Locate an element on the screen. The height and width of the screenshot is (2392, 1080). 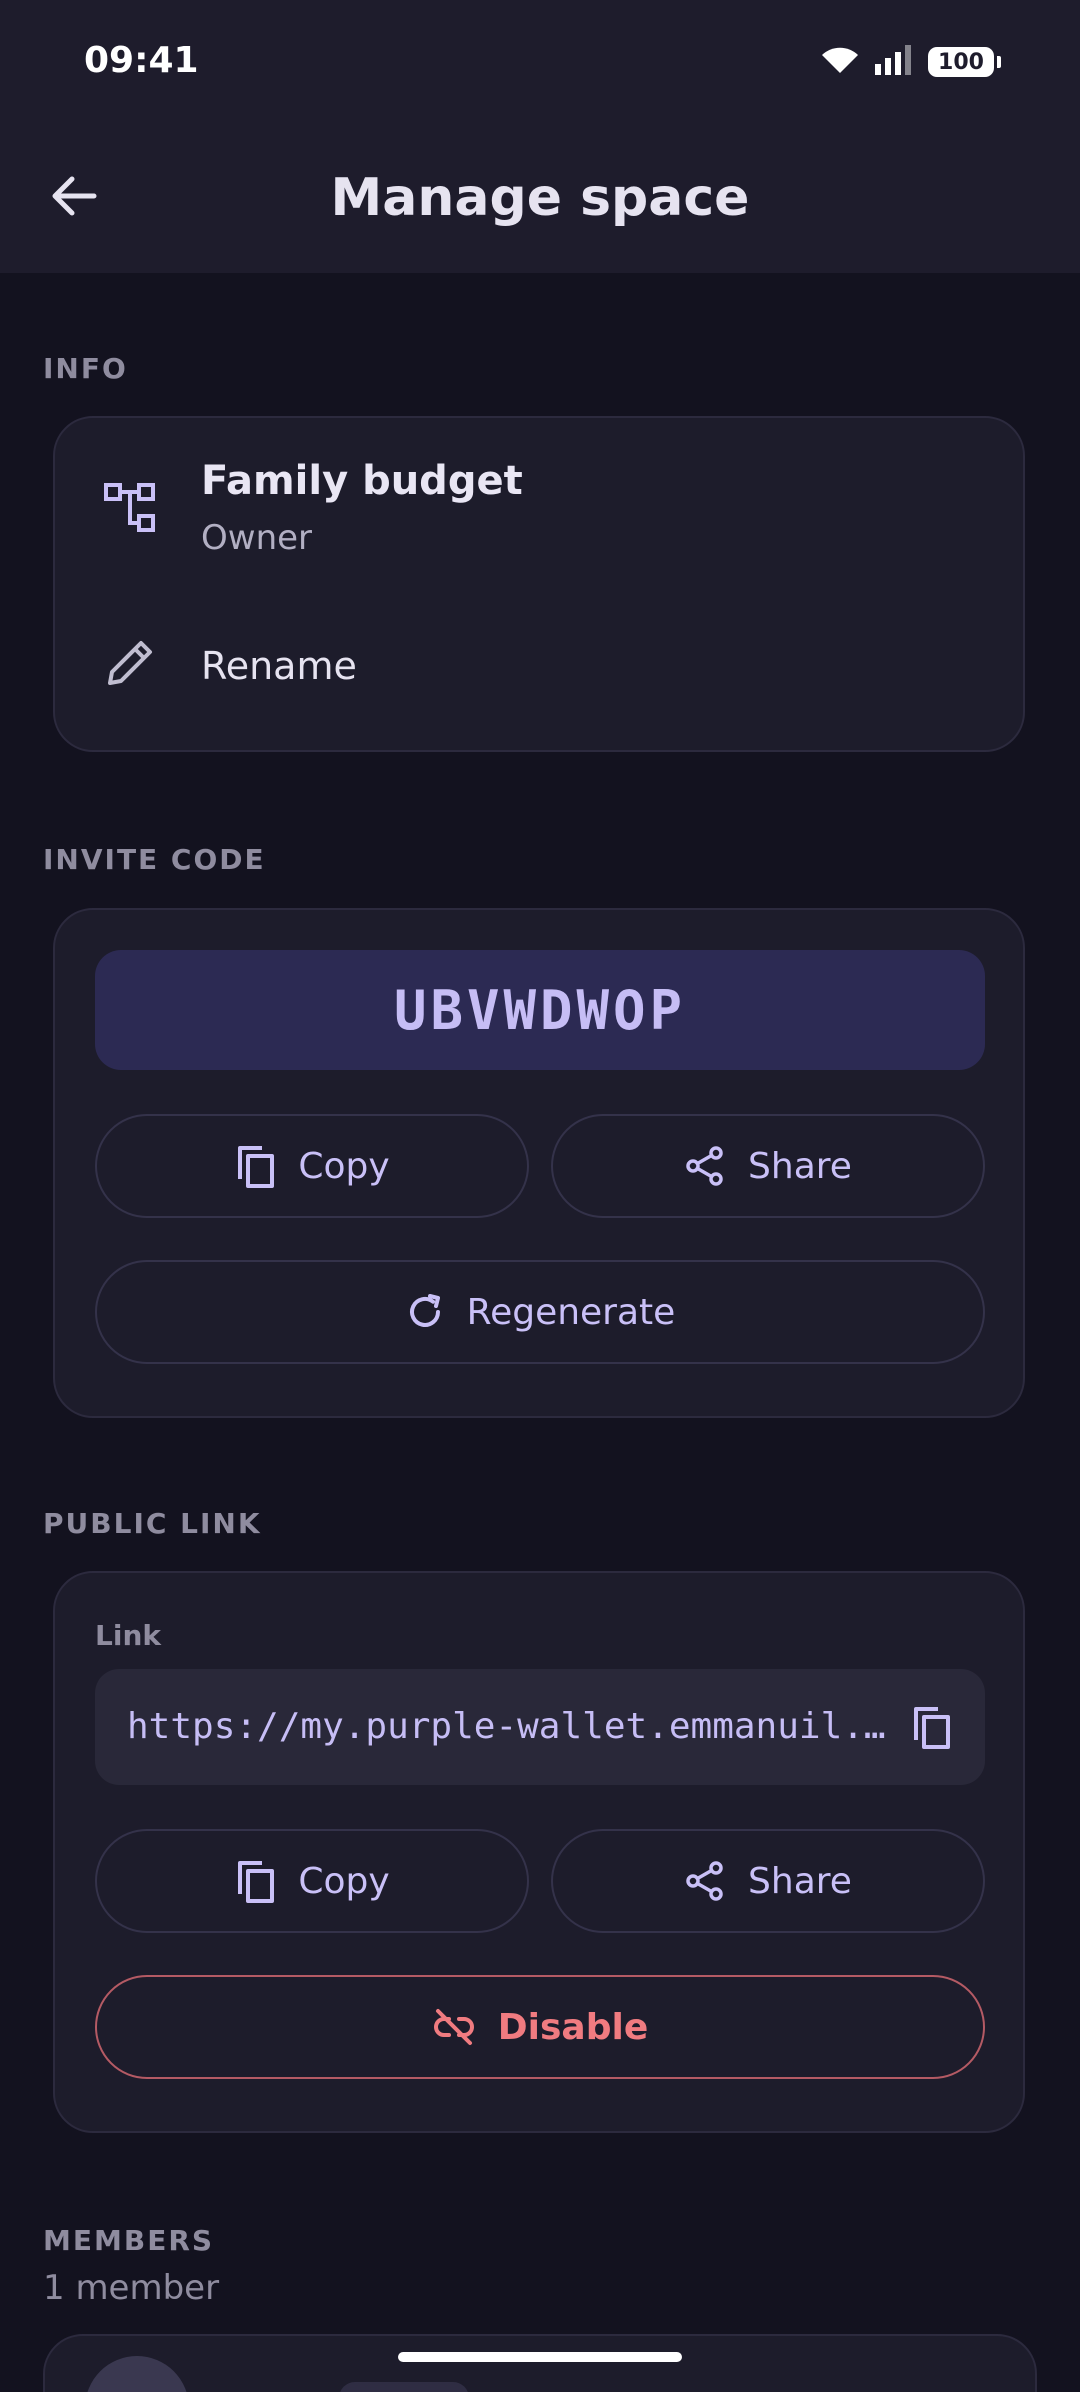
rename-row: Rename is located at coordinates (539, 663).